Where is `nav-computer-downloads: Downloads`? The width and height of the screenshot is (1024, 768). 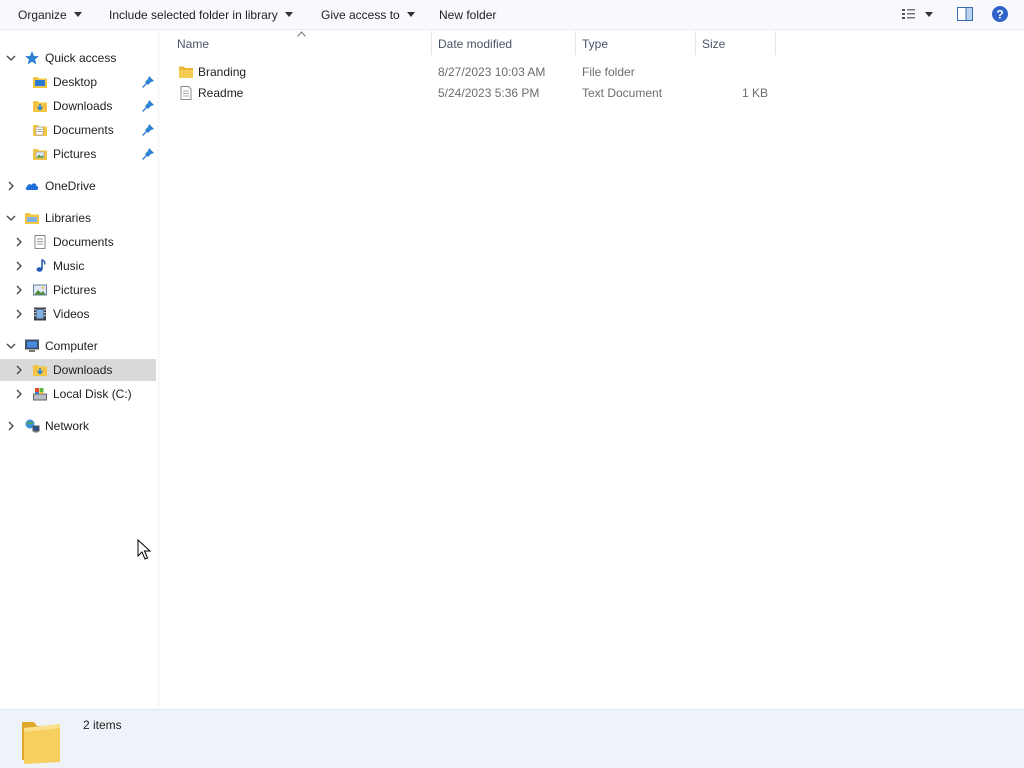
nav-computer-downloads: Downloads is located at coordinates (78, 370).